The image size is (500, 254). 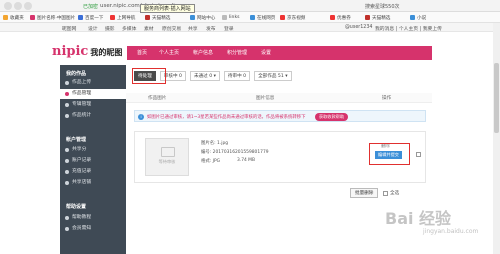 I want to click on username: @user1234, so click(x=358, y=27).